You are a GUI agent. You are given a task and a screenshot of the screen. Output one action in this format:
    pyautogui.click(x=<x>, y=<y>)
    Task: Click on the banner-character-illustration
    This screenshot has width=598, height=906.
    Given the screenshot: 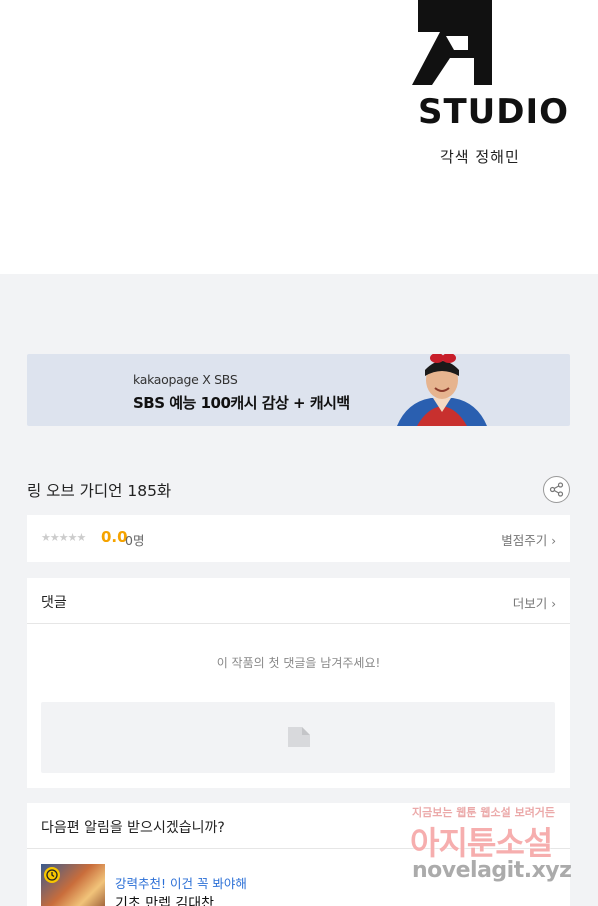 What is the action you would take?
    pyautogui.click(x=442, y=390)
    